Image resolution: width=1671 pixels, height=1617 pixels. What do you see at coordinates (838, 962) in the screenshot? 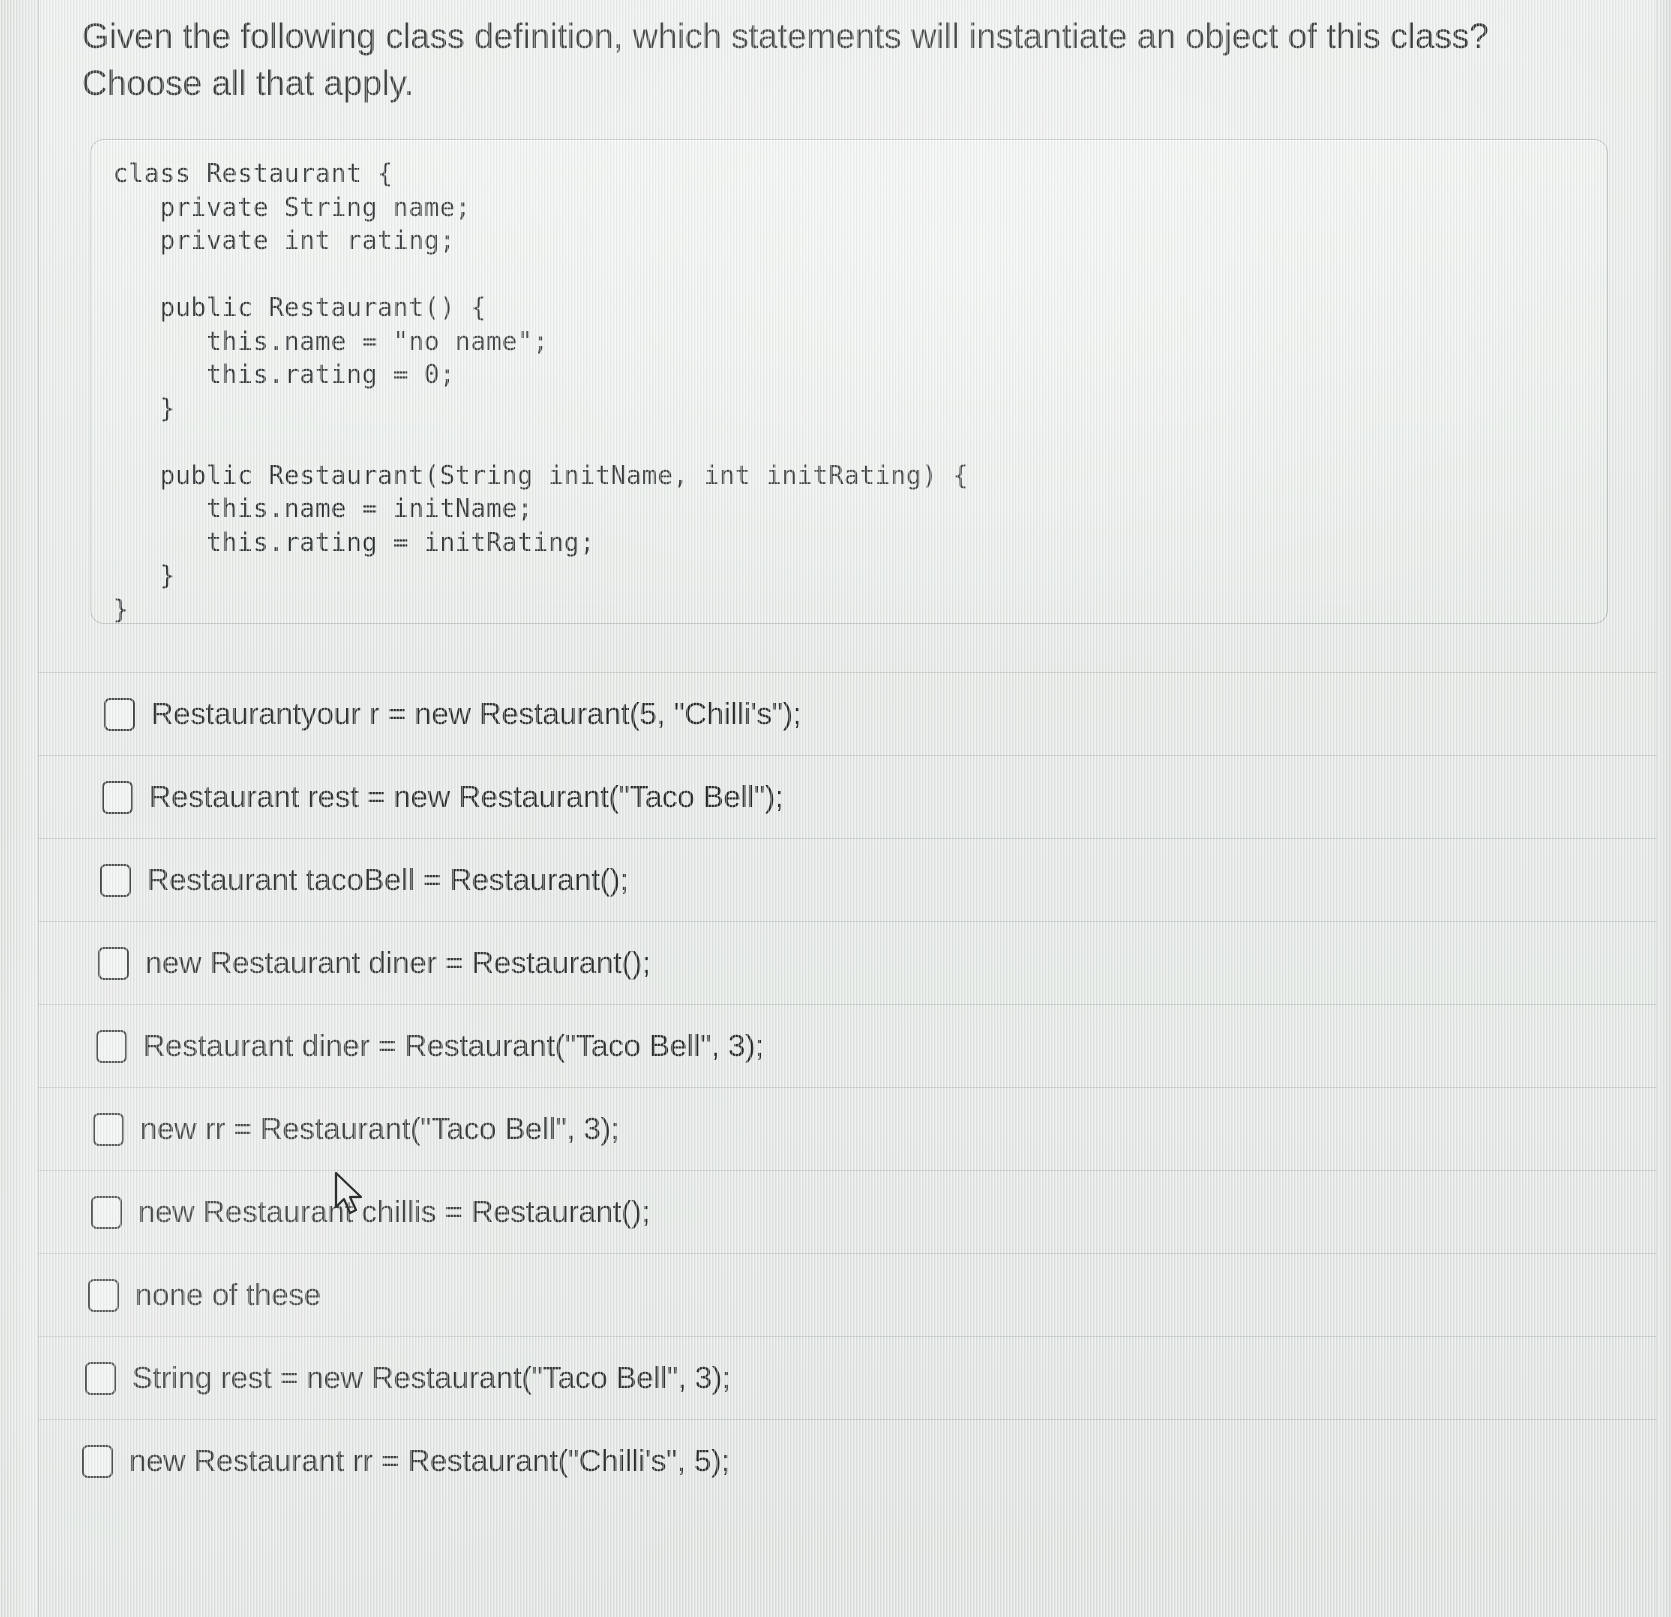
I see `answer-option-row: new Restaurant diner = Restaurant();` at bounding box center [838, 962].